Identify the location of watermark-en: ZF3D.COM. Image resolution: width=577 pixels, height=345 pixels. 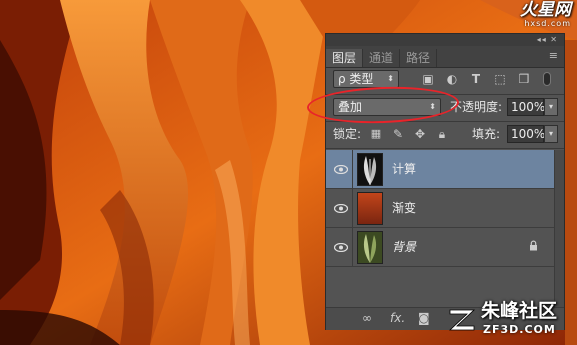
(519, 329).